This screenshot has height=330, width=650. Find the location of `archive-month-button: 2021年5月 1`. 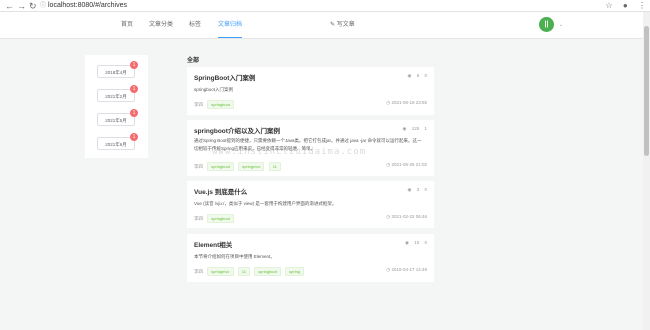

archive-month-button: 2021年5月 1 is located at coordinates (117, 117).